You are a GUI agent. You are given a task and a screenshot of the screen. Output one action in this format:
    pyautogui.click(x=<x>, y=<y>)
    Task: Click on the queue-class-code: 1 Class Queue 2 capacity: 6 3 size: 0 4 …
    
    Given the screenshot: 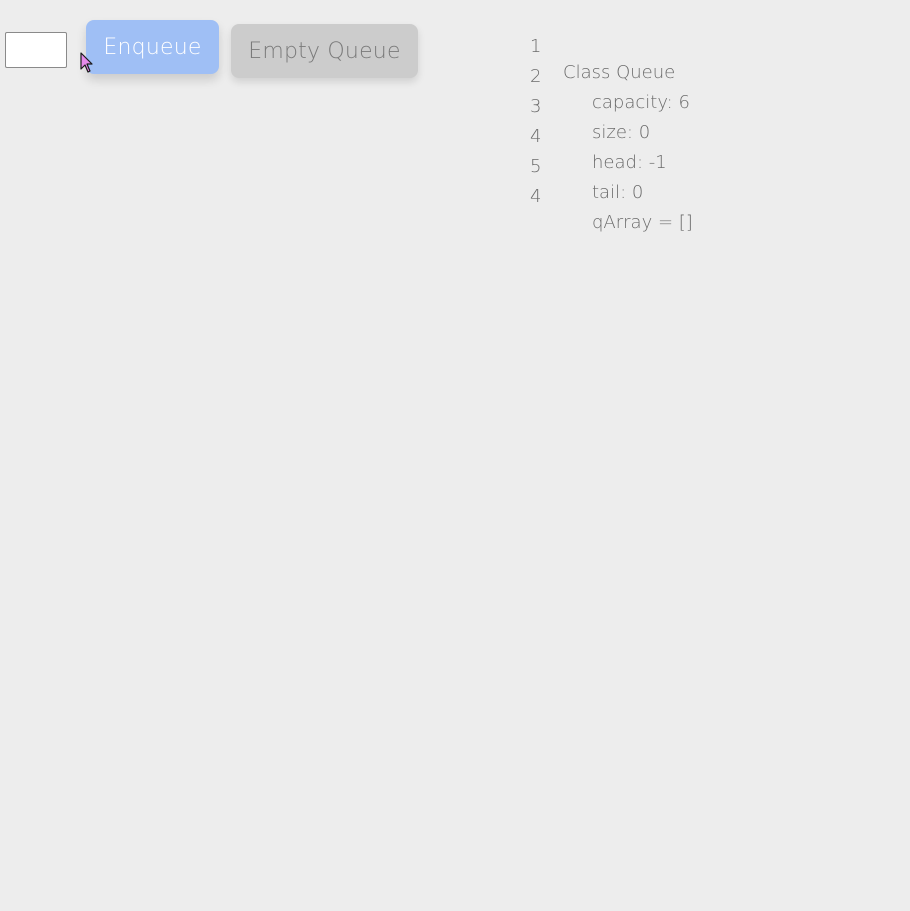 What is the action you would take?
    pyautogui.click(x=670, y=120)
    